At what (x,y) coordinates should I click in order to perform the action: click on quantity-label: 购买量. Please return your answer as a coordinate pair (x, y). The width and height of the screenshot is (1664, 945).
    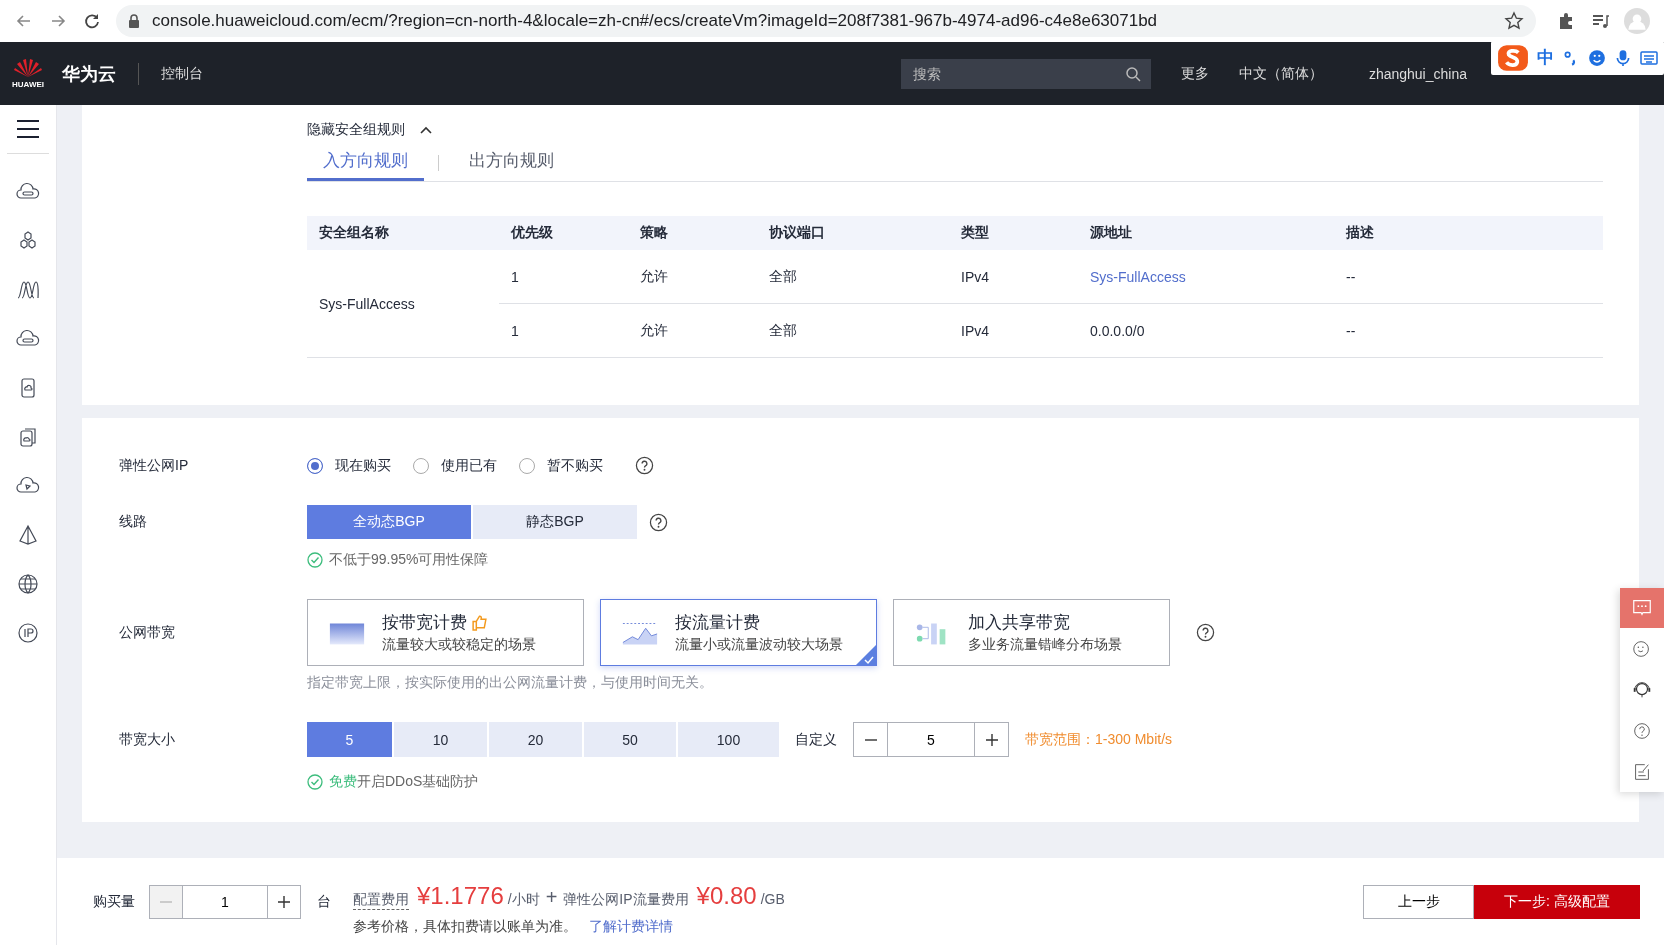
    Looking at the image, I should click on (114, 901).